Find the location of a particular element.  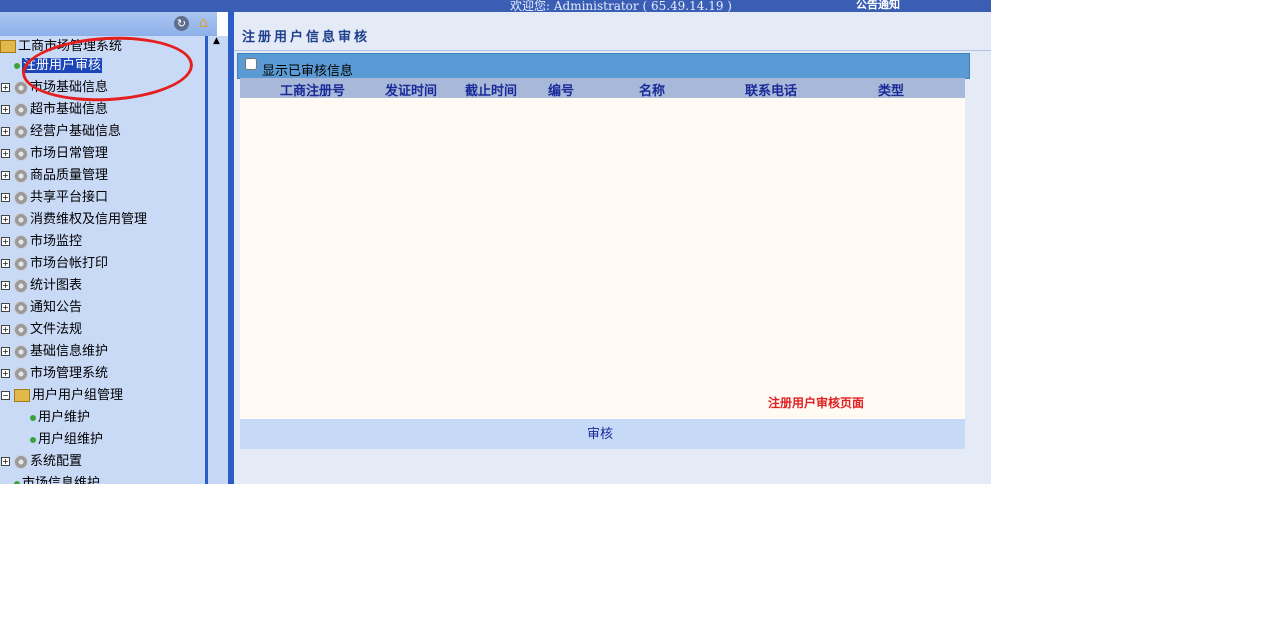

column-header: 类型 is located at coordinates (891, 89).